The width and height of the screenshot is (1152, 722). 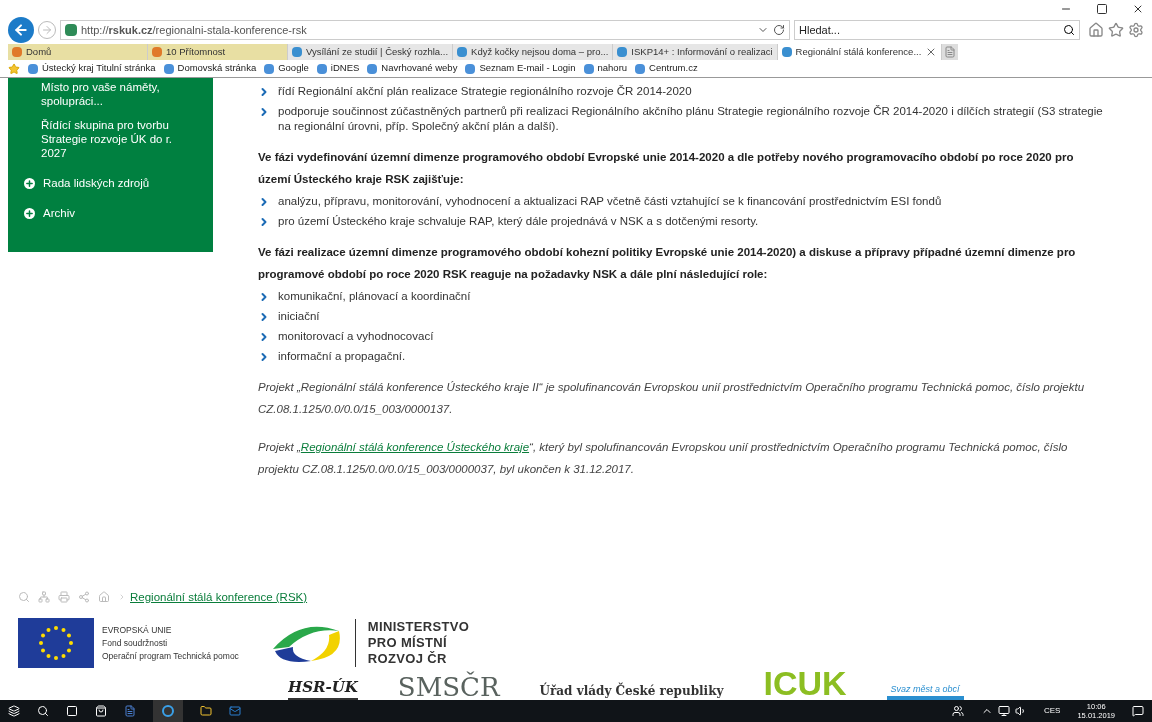 I want to click on sidebar-link: Archiv, so click(x=59, y=213).